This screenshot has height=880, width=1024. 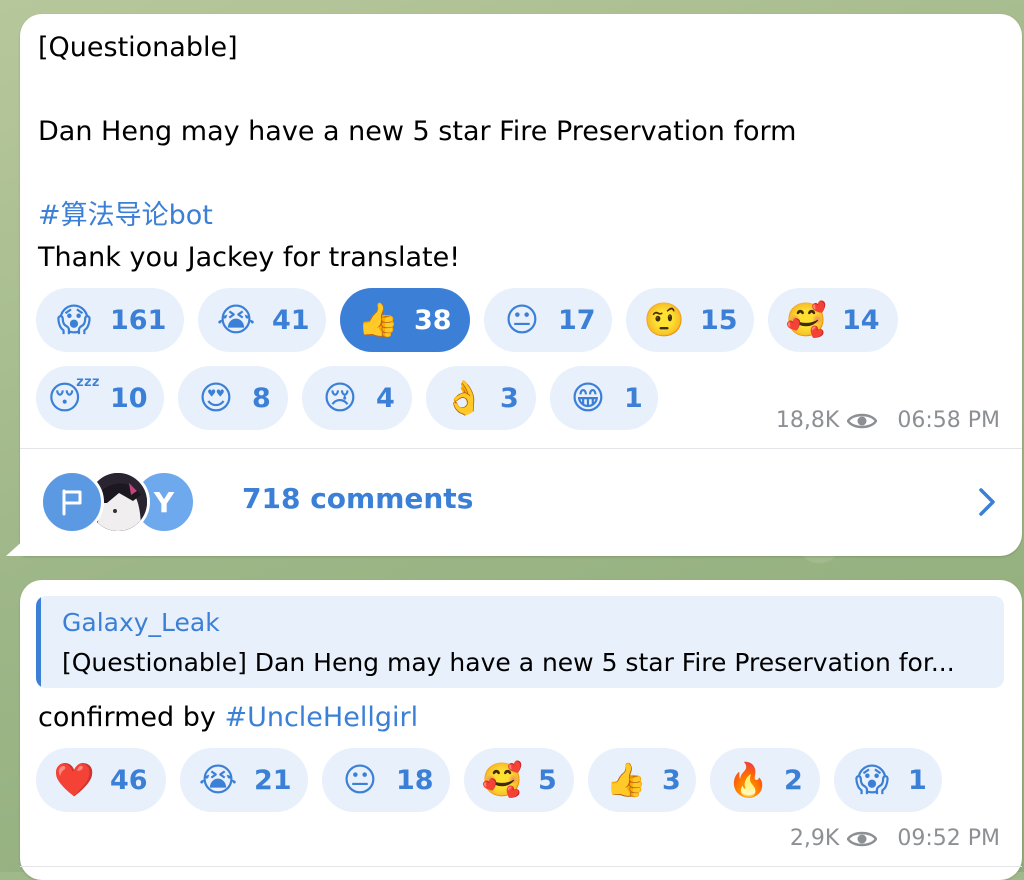 I want to click on message-meta: 2,9K 09:52 PM, so click(x=895, y=838).